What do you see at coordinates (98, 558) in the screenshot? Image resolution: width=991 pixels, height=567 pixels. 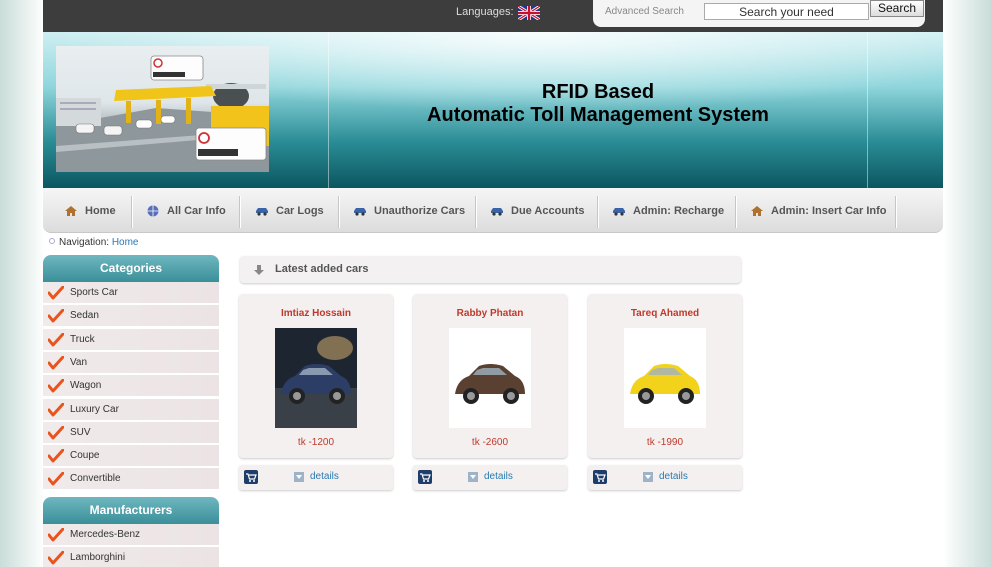 I see `manufacturer-label: Lamborghini` at bounding box center [98, 558].